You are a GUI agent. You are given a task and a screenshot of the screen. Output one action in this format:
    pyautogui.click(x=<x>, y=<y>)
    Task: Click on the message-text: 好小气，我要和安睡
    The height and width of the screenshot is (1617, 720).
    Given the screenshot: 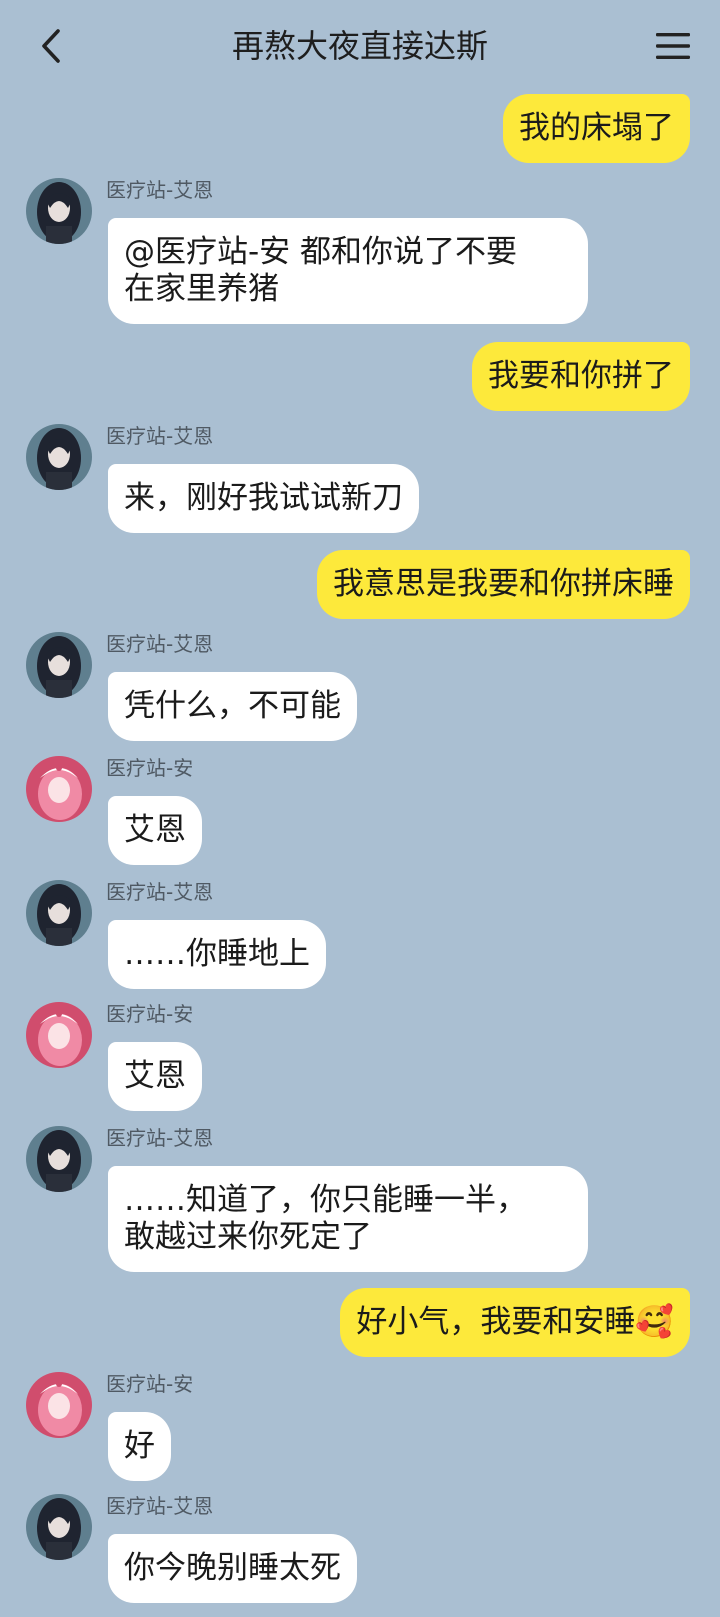 What is the action you would take?
    pyautogui.click(x=496, y=1322)
    